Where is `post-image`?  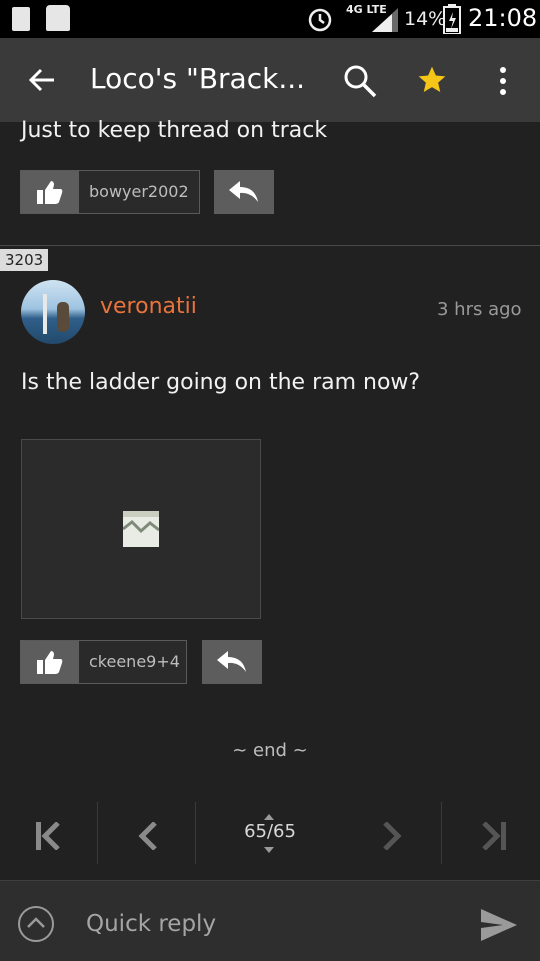
post-image is located at coordinates (141, 529).